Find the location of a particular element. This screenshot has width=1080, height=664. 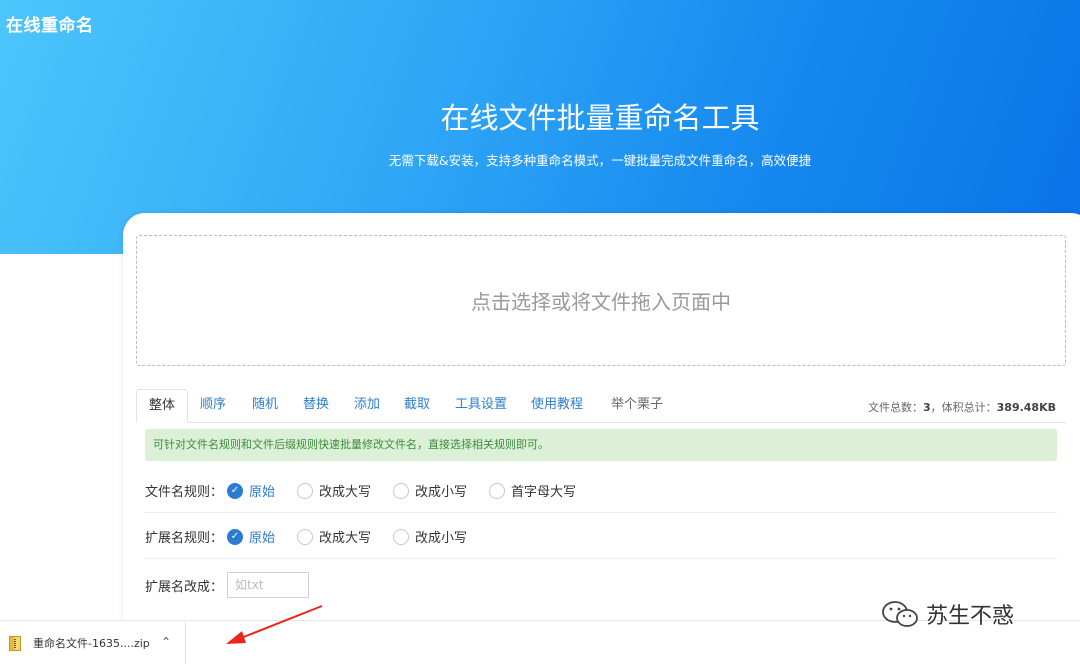

watermark-text: 苏生不惑 is located at coordinates (970, 616).